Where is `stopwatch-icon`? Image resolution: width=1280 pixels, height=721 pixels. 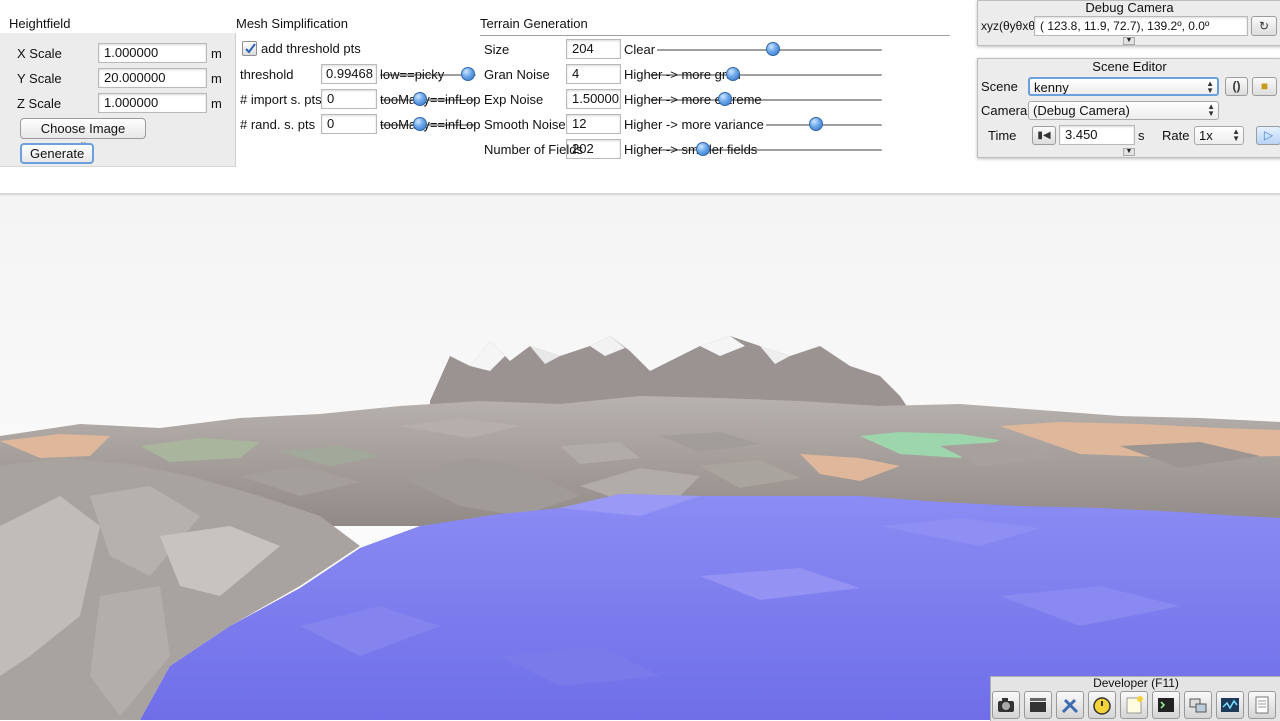 stopwatch-icon is located at coordinates (1102, 705).